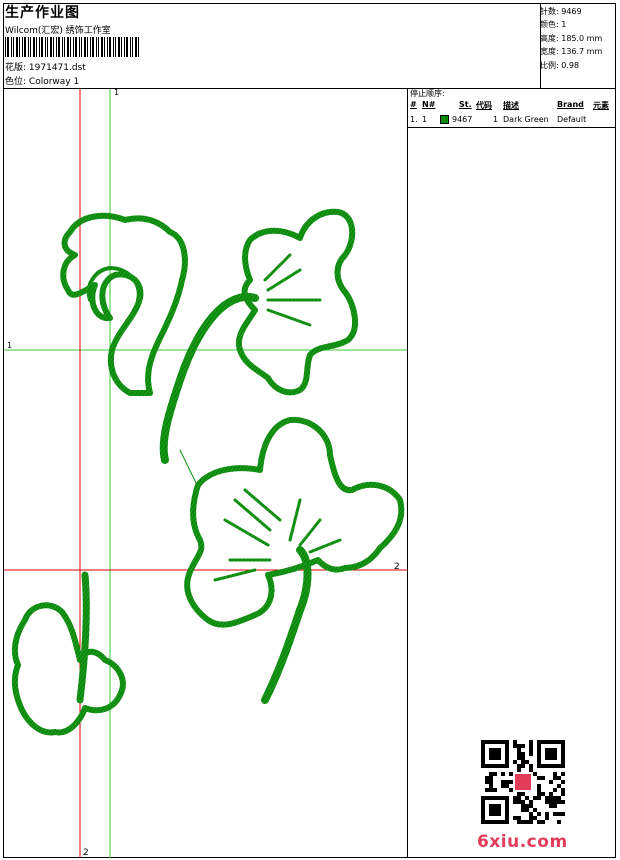  What do you see at coordinates (86, 853) in the screenshot?
I see `red-v-label: 2` at bounding box center [86, 853].